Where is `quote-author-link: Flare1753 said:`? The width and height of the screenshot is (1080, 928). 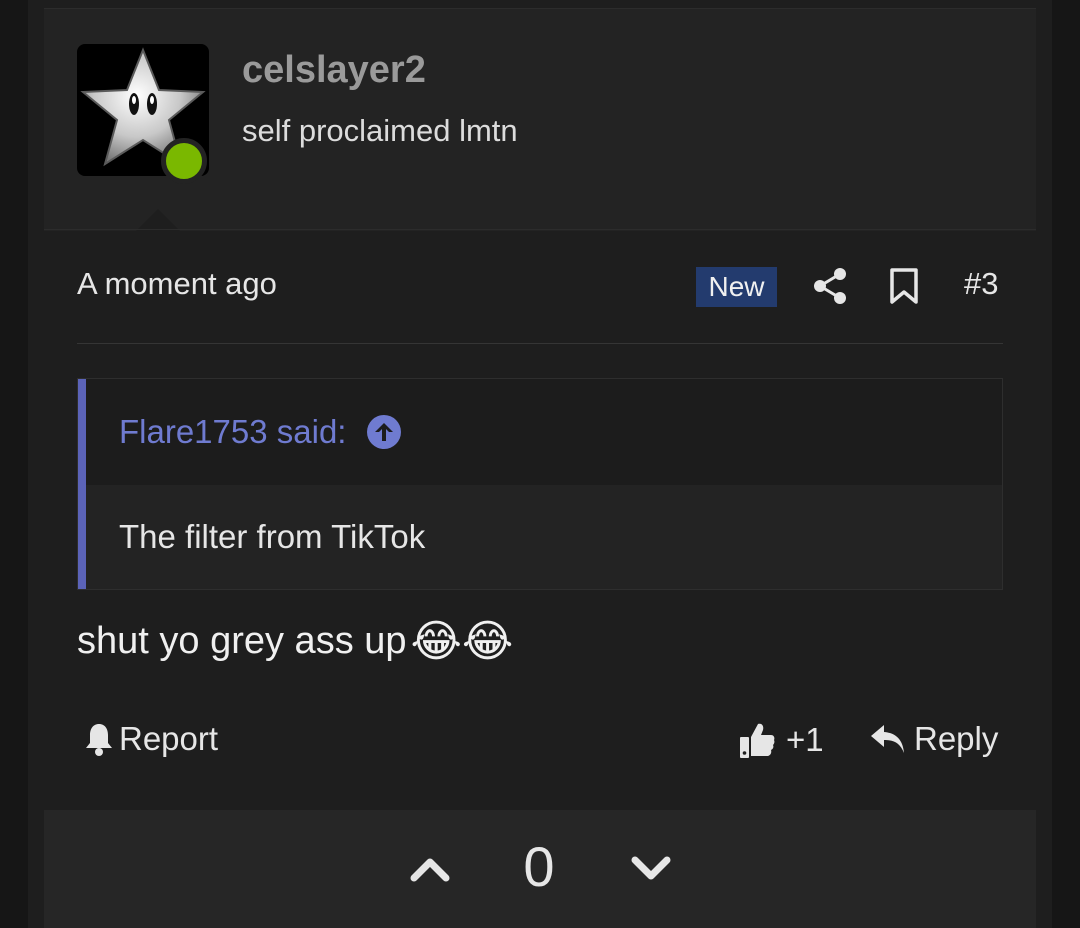
quote-author-link: Flare1753 said: is located at coordinates (232, 432).